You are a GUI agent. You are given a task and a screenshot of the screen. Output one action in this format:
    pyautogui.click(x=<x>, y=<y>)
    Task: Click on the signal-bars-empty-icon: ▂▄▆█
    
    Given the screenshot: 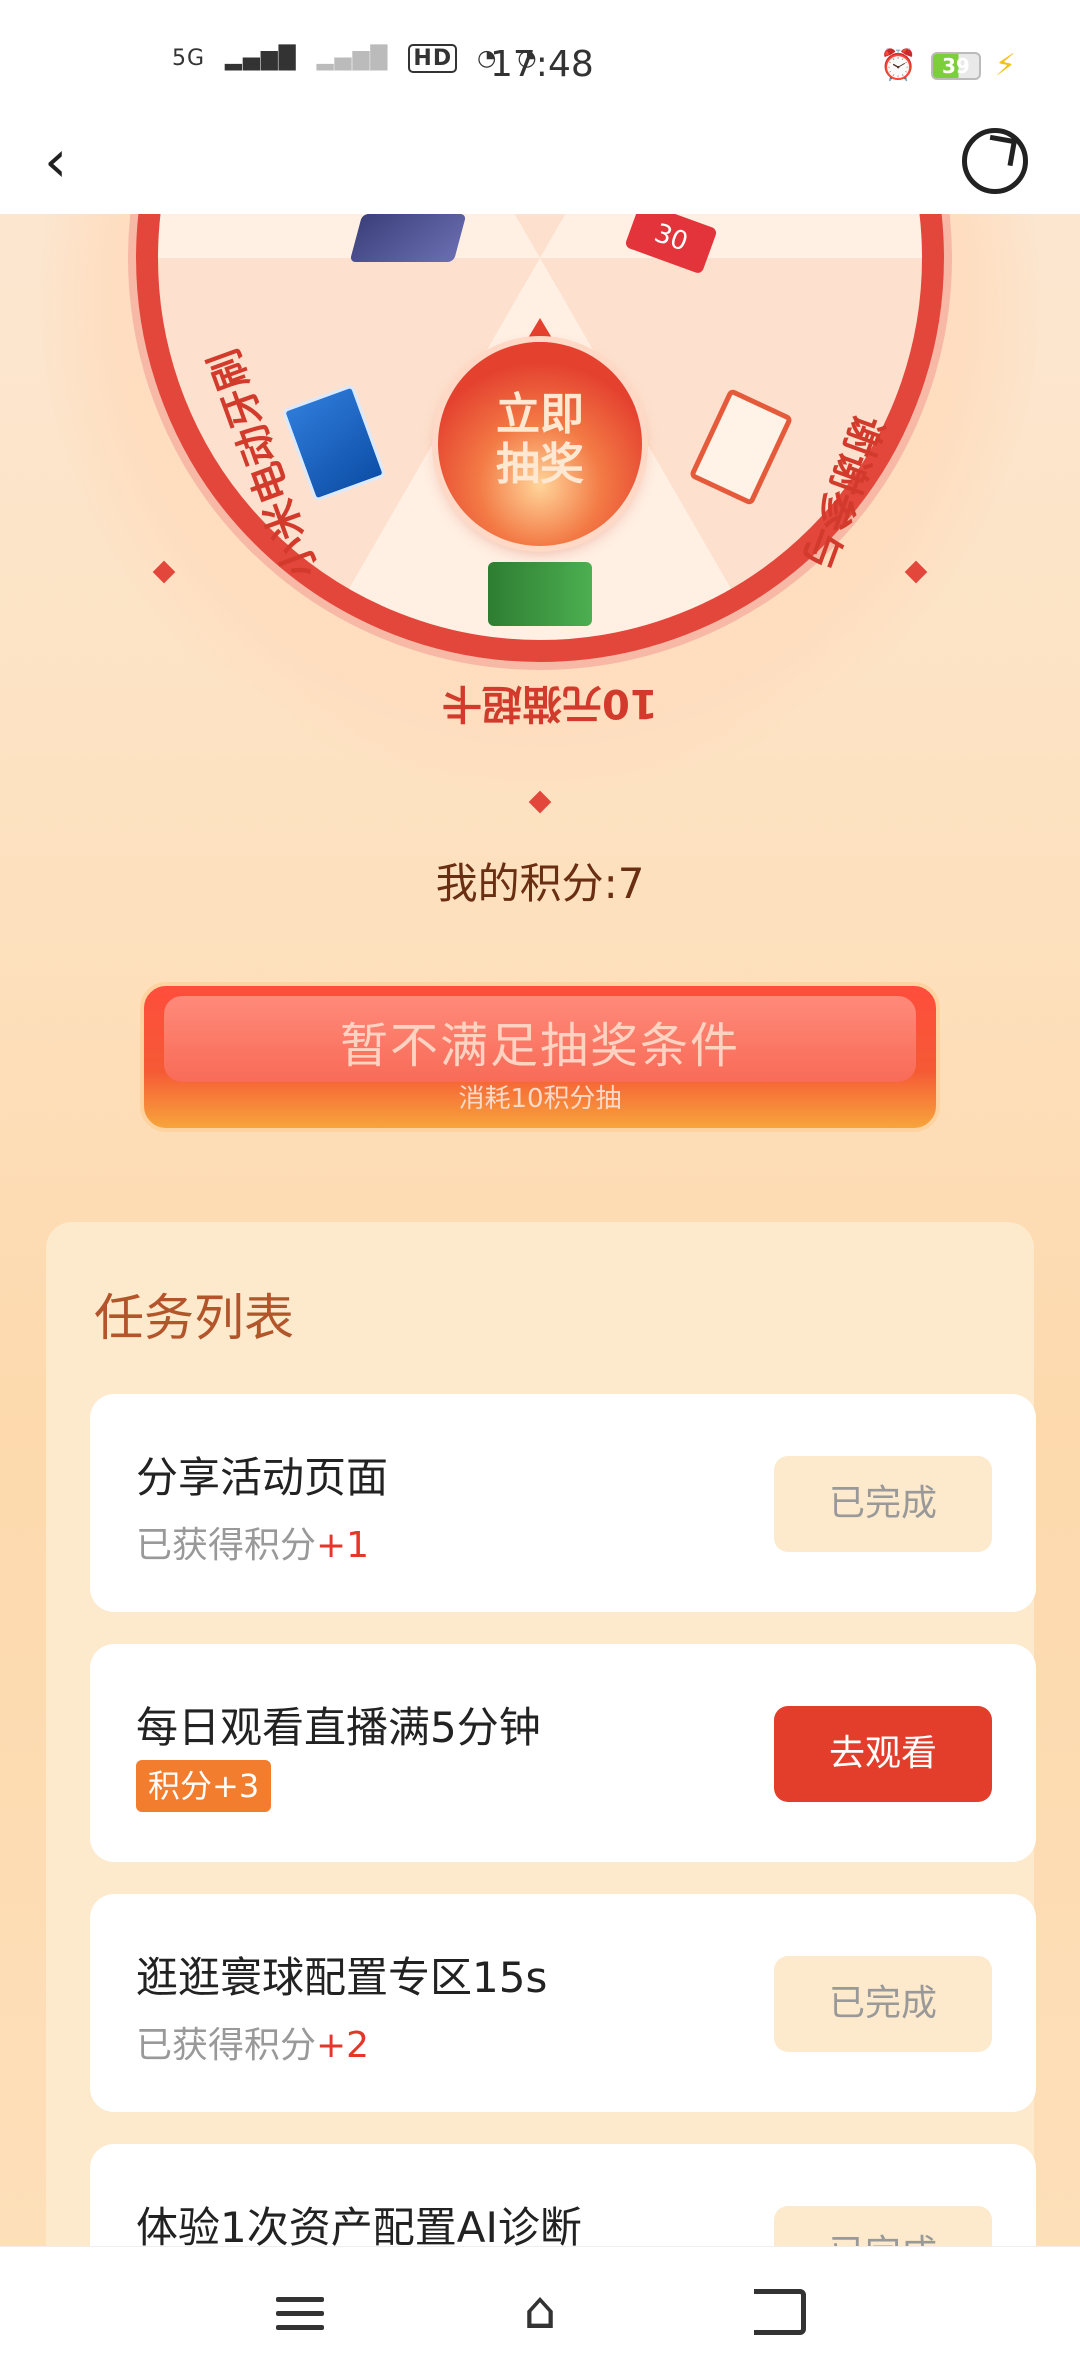 What is the action you would take?
    pyautogui.click(x=352, y=58)
    